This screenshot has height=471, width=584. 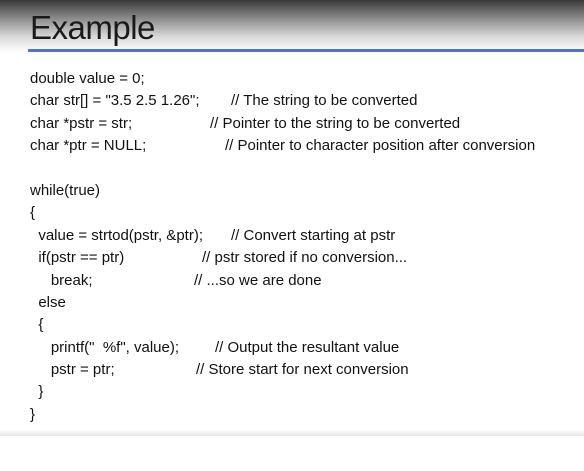 What do you see at coordinates (176, 281) in the screenshot?
I see `code-line: break; // ...so we are done` at bounding box center [176, 281].